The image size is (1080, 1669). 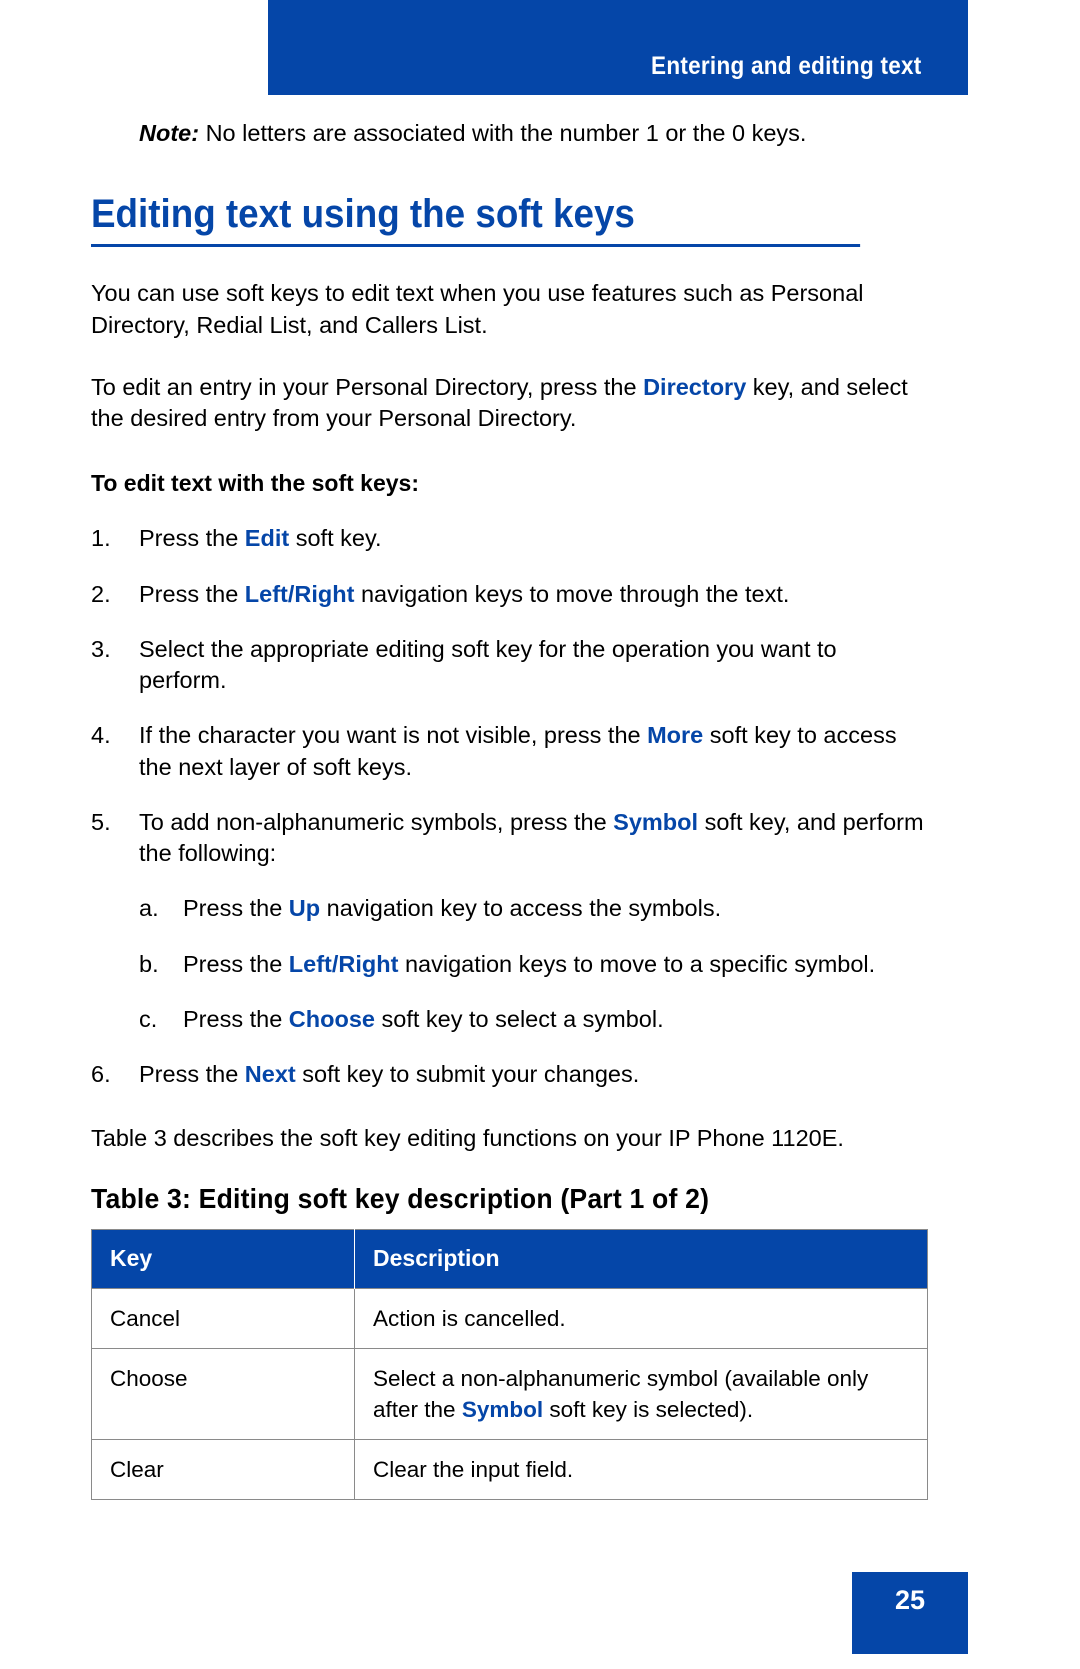 I want to click on note-label: Note:, so click(x=169, y=133).